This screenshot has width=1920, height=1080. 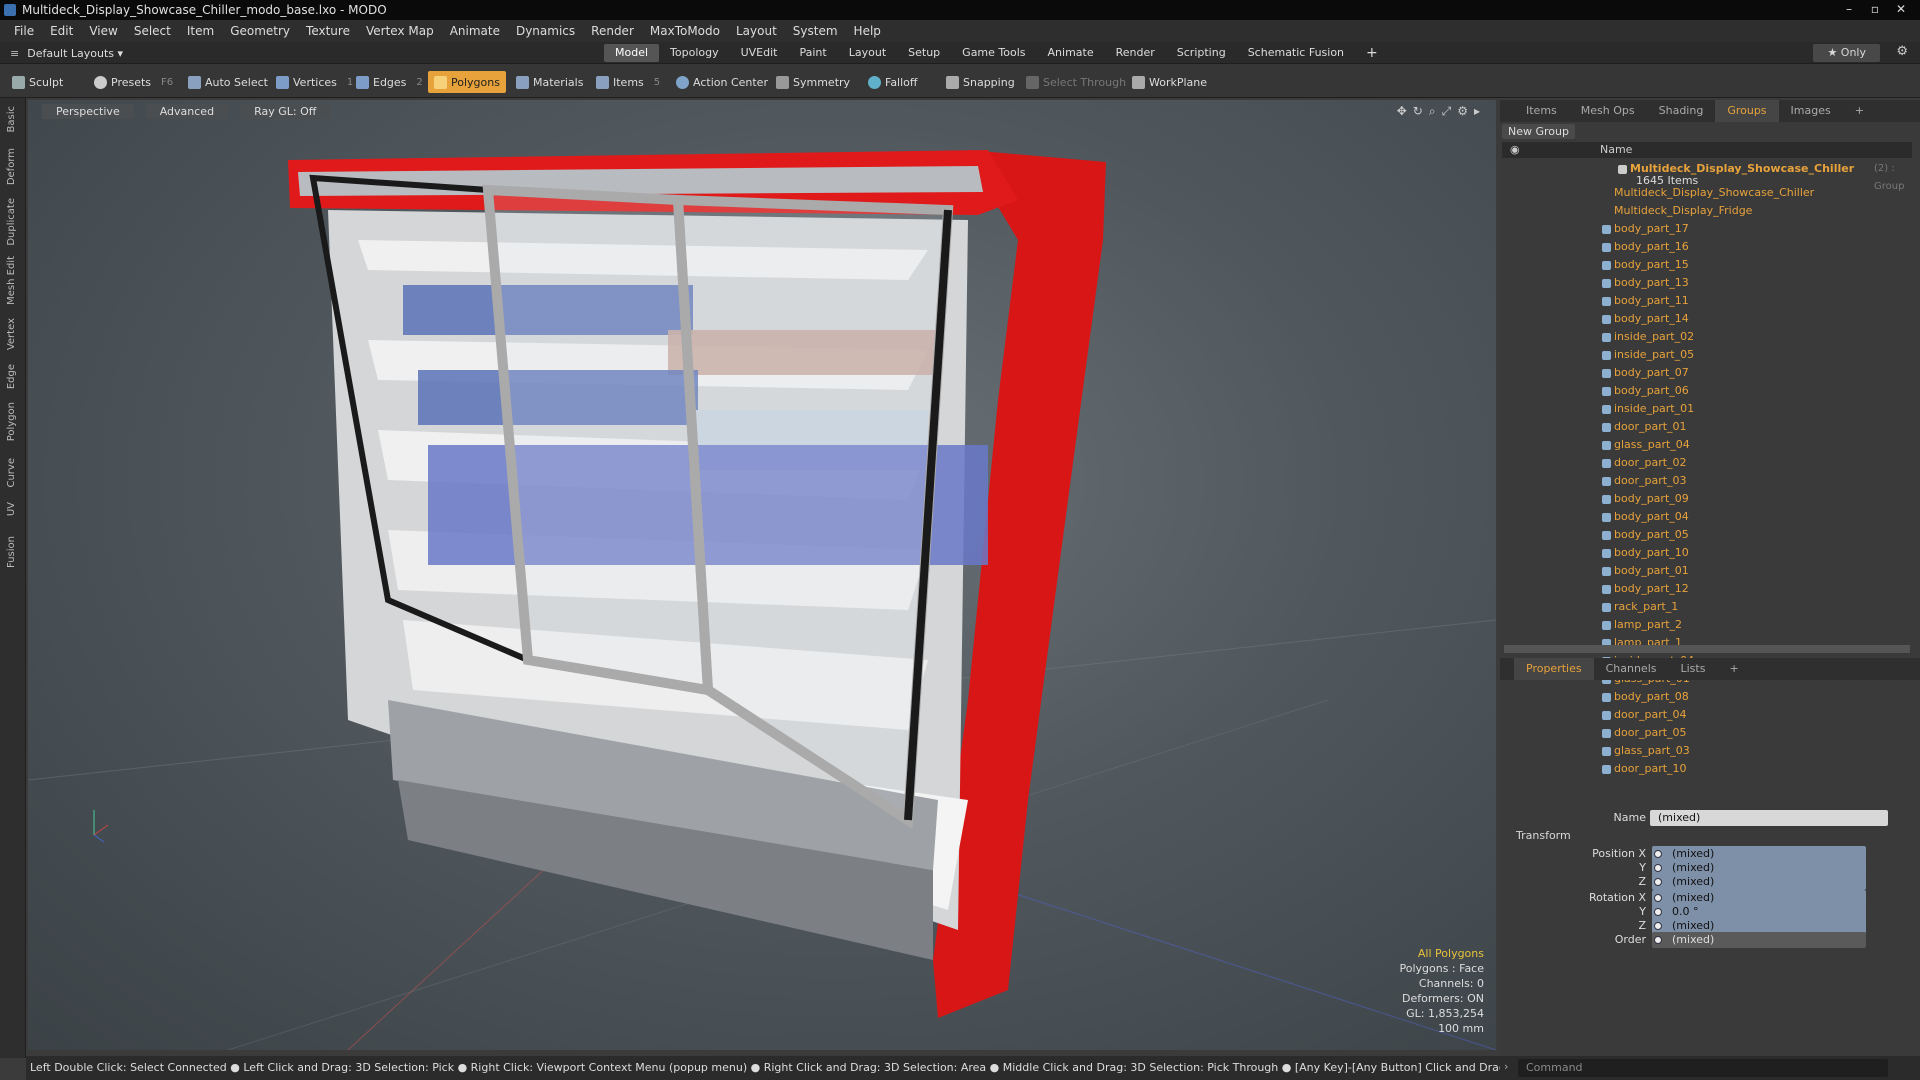 What do you see at coordinates (475, 31) in the screenshot?
I see `menu-animate: Animate` at bounding box center [475, 31].